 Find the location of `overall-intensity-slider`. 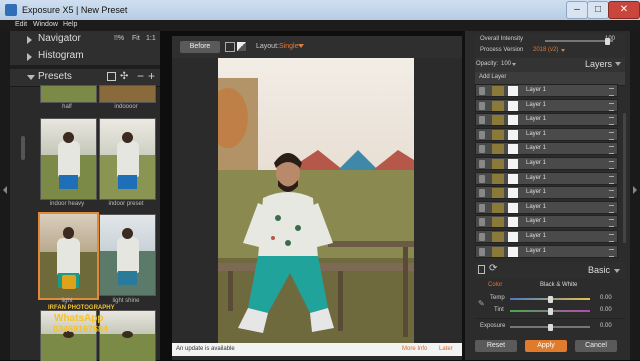

overall-intensity-slider is located at coordinates (579, 41).